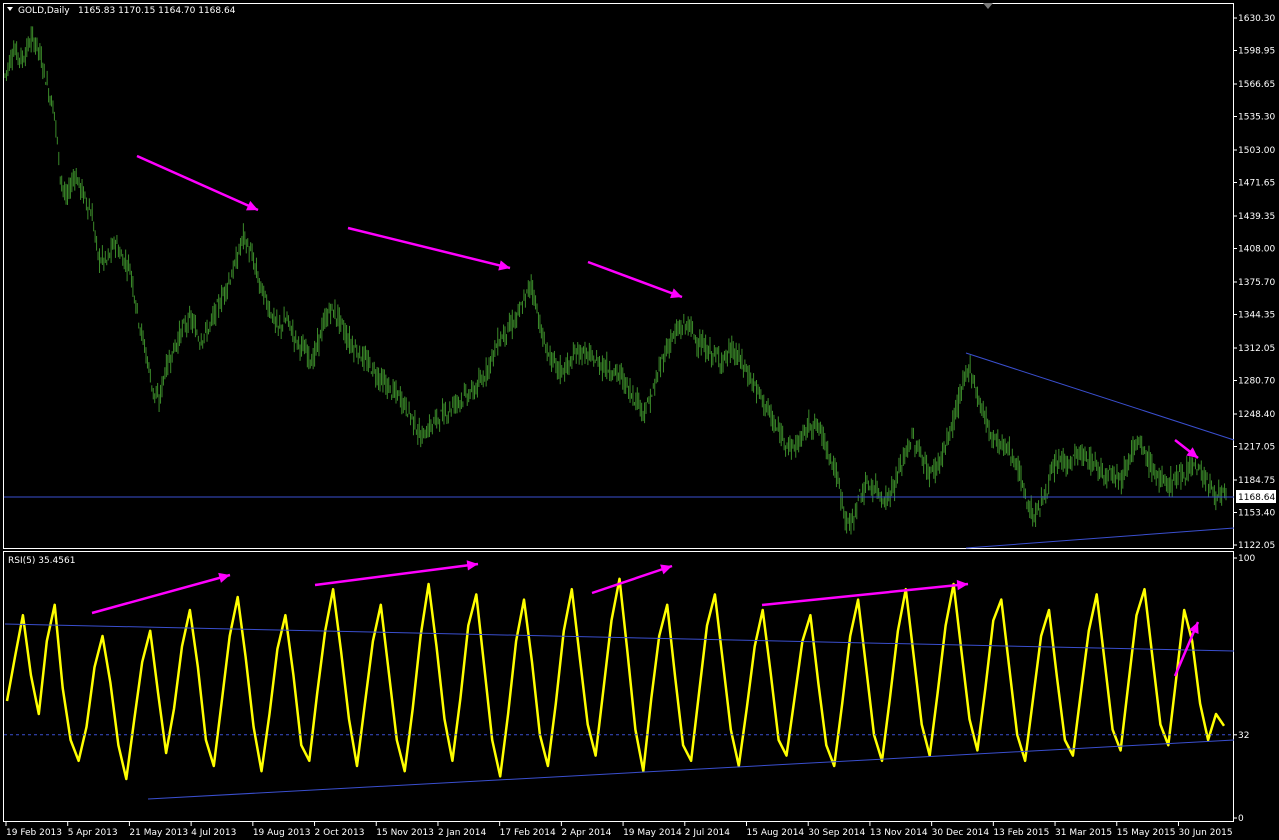 The width and height of the screenshot is (1279, 840). I want to click on rsi-axis-label: 100, so click(1246, 559).